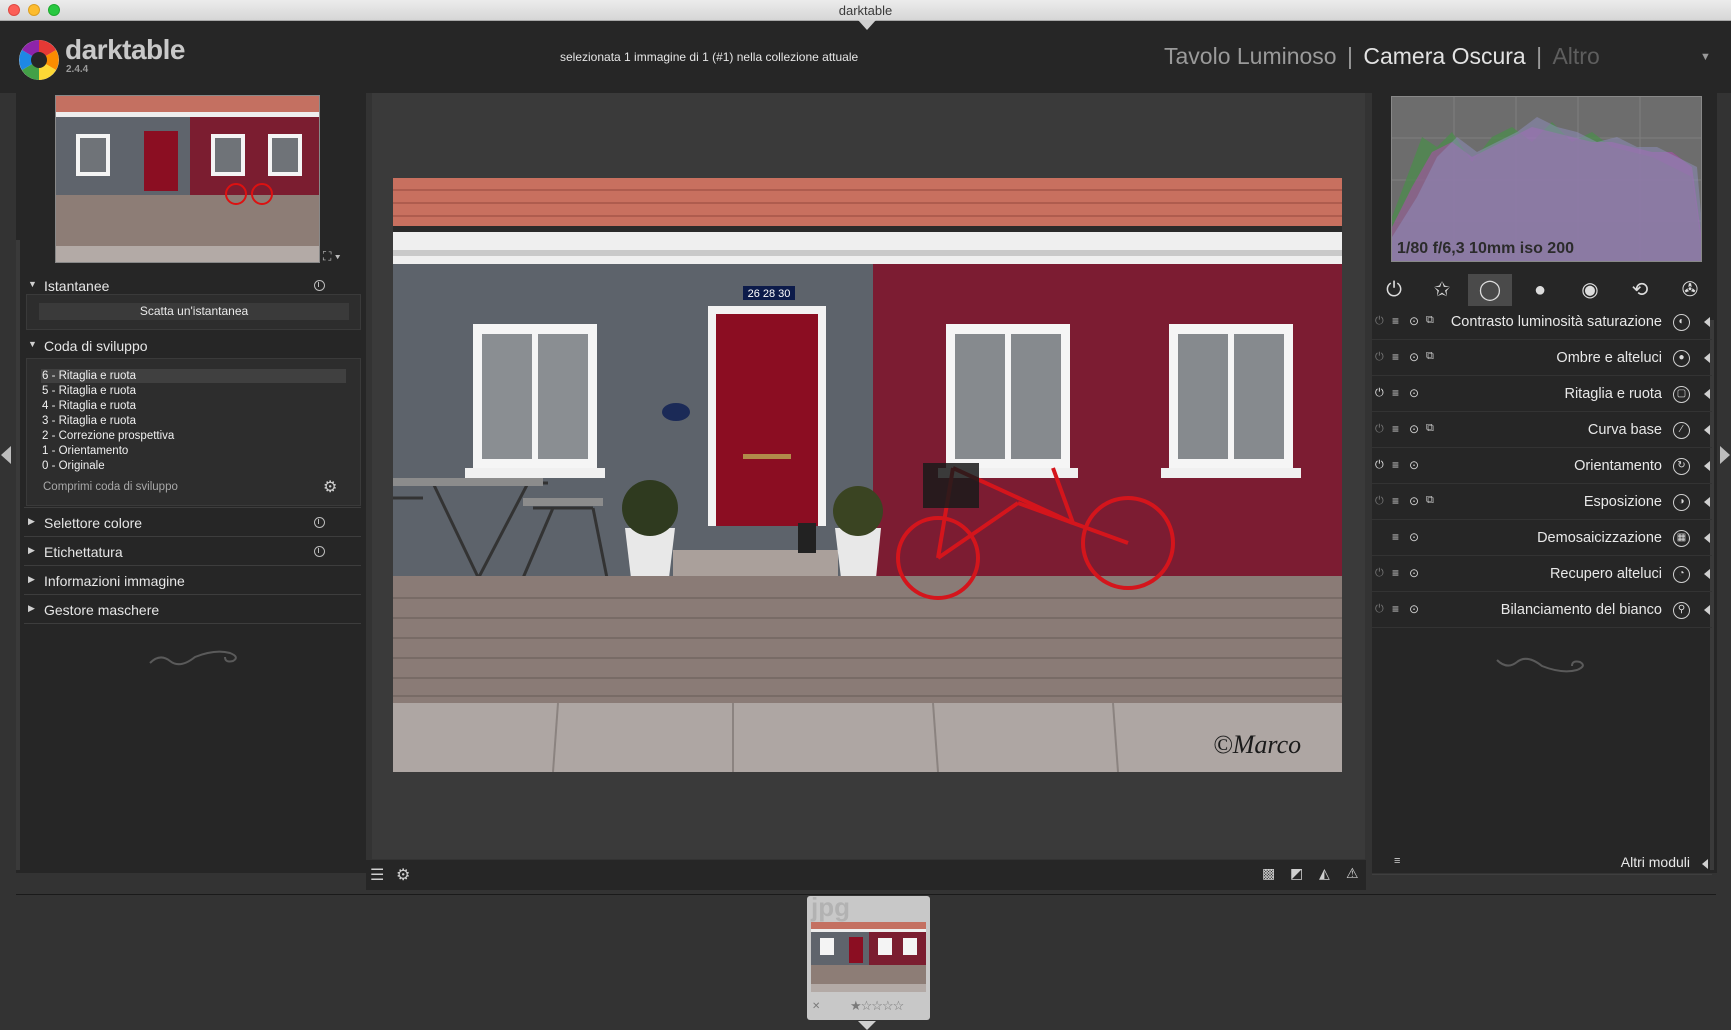 The image size is (1731, 1030). I want to click on history-item: 6 - Ritaglia e ruota, so click(193, 376).